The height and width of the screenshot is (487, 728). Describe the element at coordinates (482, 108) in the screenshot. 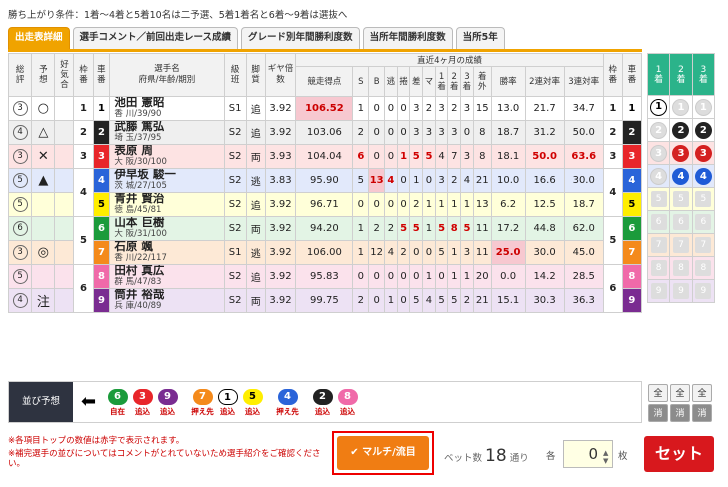

I see `cout-cell: 15` at that location.